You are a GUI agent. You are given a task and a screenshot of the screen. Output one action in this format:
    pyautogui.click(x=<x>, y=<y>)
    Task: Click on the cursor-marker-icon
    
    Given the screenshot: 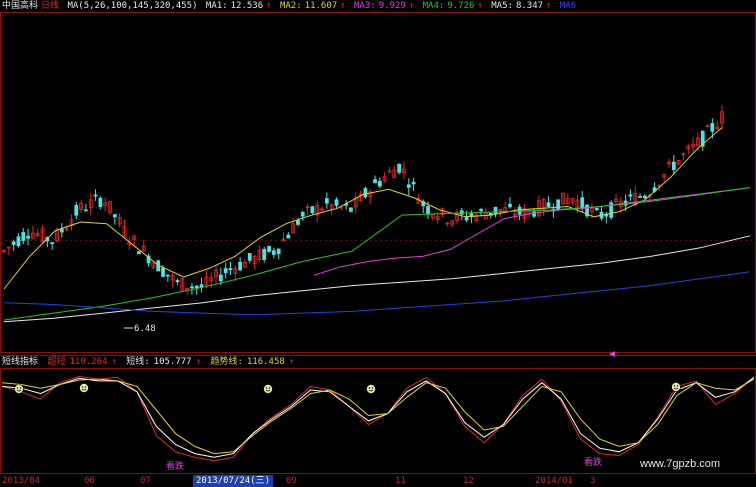 What is the action you would take?
    pyautogui.click(x=612, y=354)
    